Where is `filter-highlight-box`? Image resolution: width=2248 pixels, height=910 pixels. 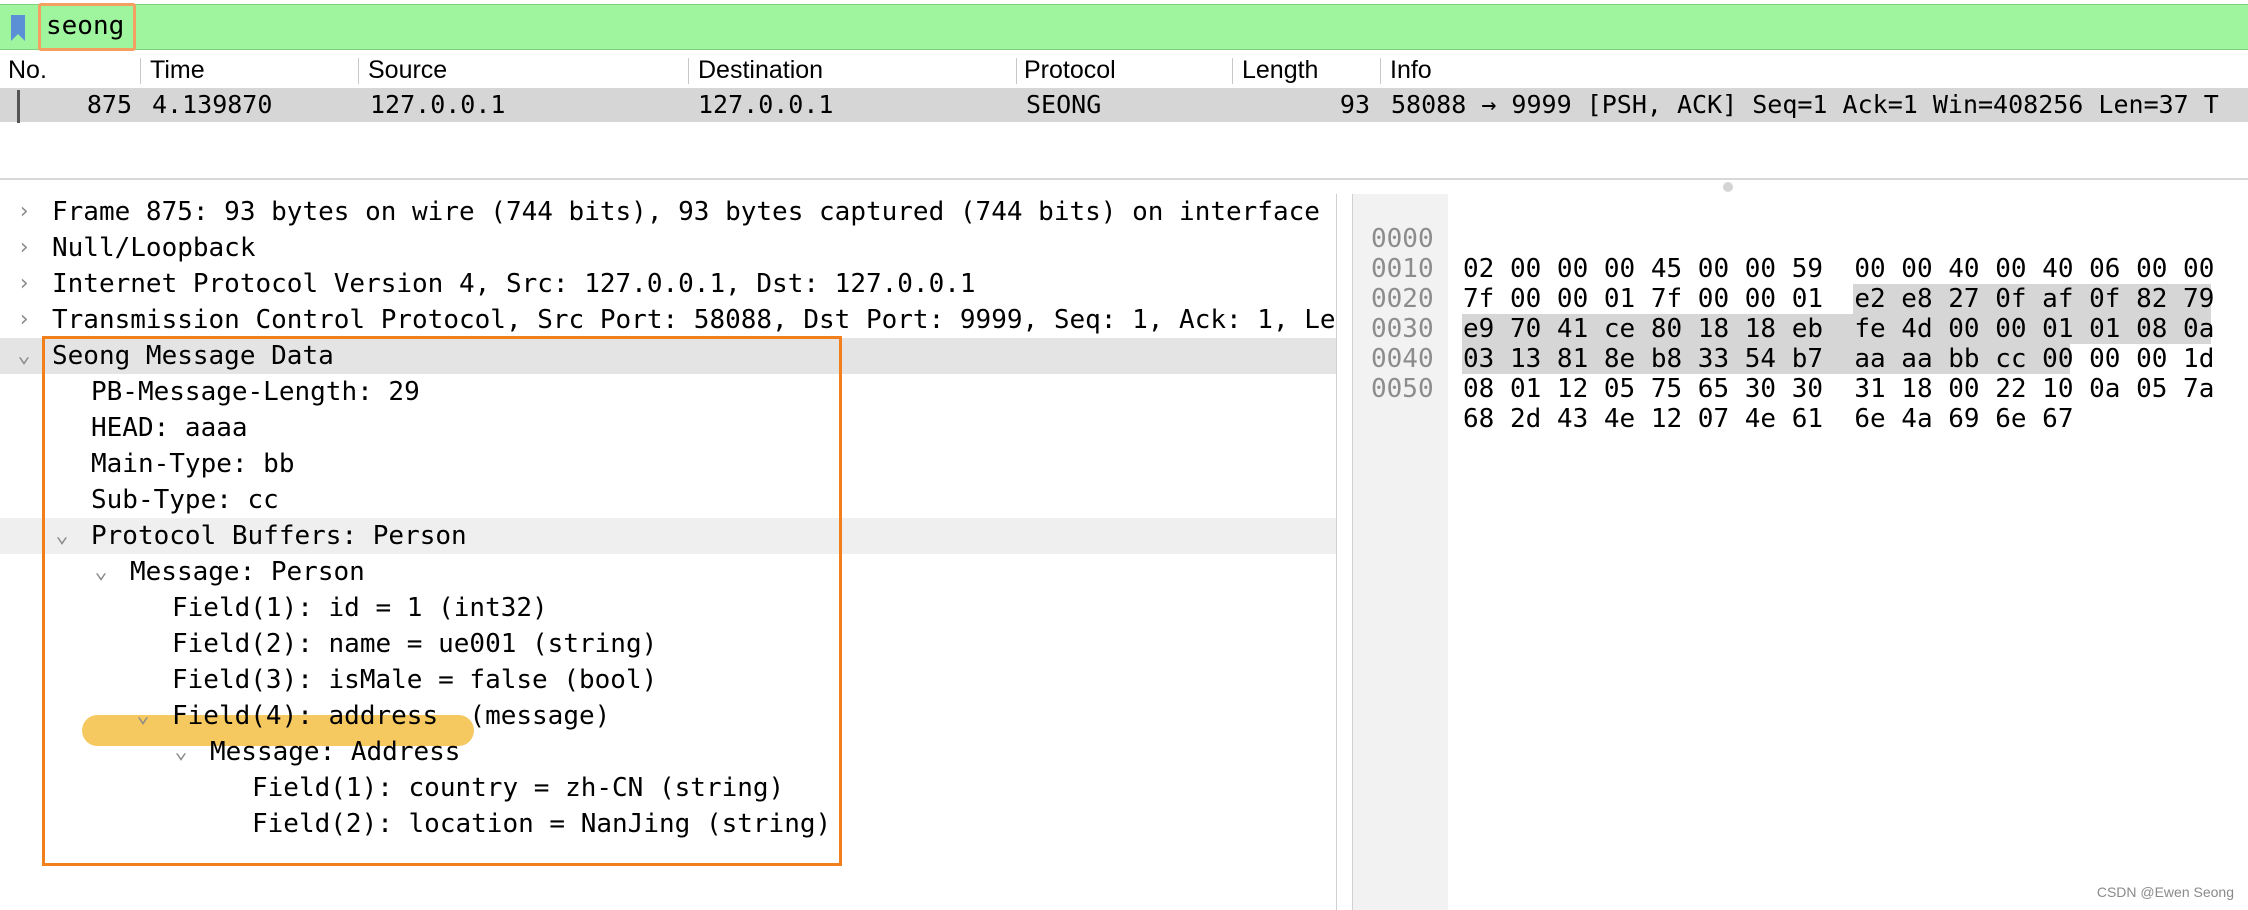
filter-highlight-box is located at coordinates (87, 27).